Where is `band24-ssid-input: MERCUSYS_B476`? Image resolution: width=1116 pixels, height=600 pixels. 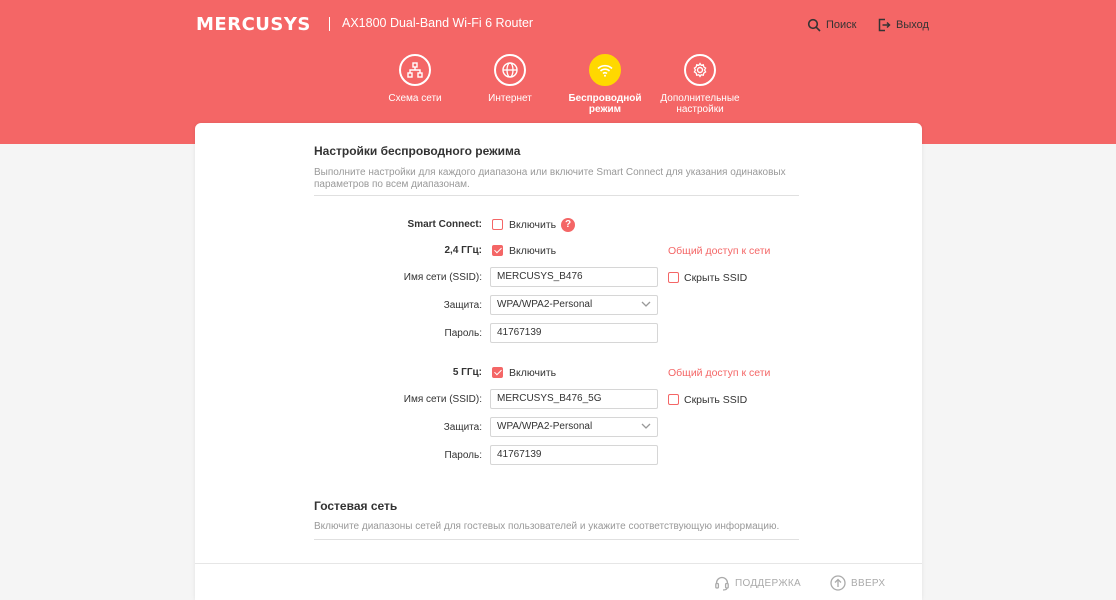 band24-ssid-input: MERCUSYS_B476 is located at coordinates (574, 277).